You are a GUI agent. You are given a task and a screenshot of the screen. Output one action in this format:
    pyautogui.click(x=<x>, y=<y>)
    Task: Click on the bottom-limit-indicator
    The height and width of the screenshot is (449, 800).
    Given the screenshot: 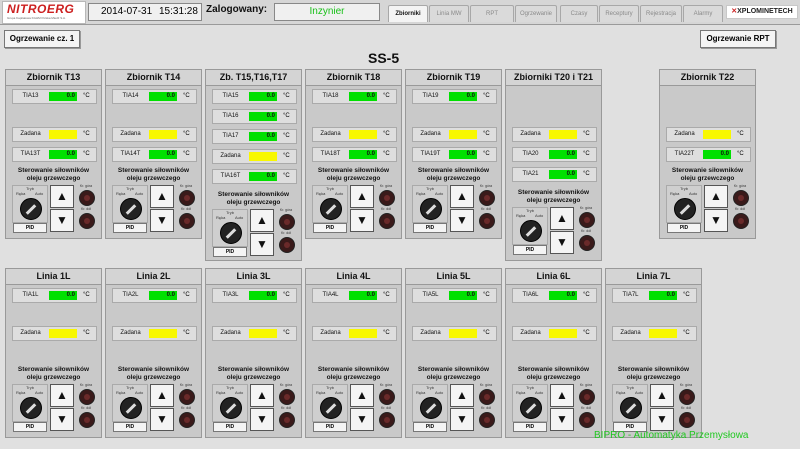 What is the action you would take?
    pyautogui.click(x=187, y=221)
    